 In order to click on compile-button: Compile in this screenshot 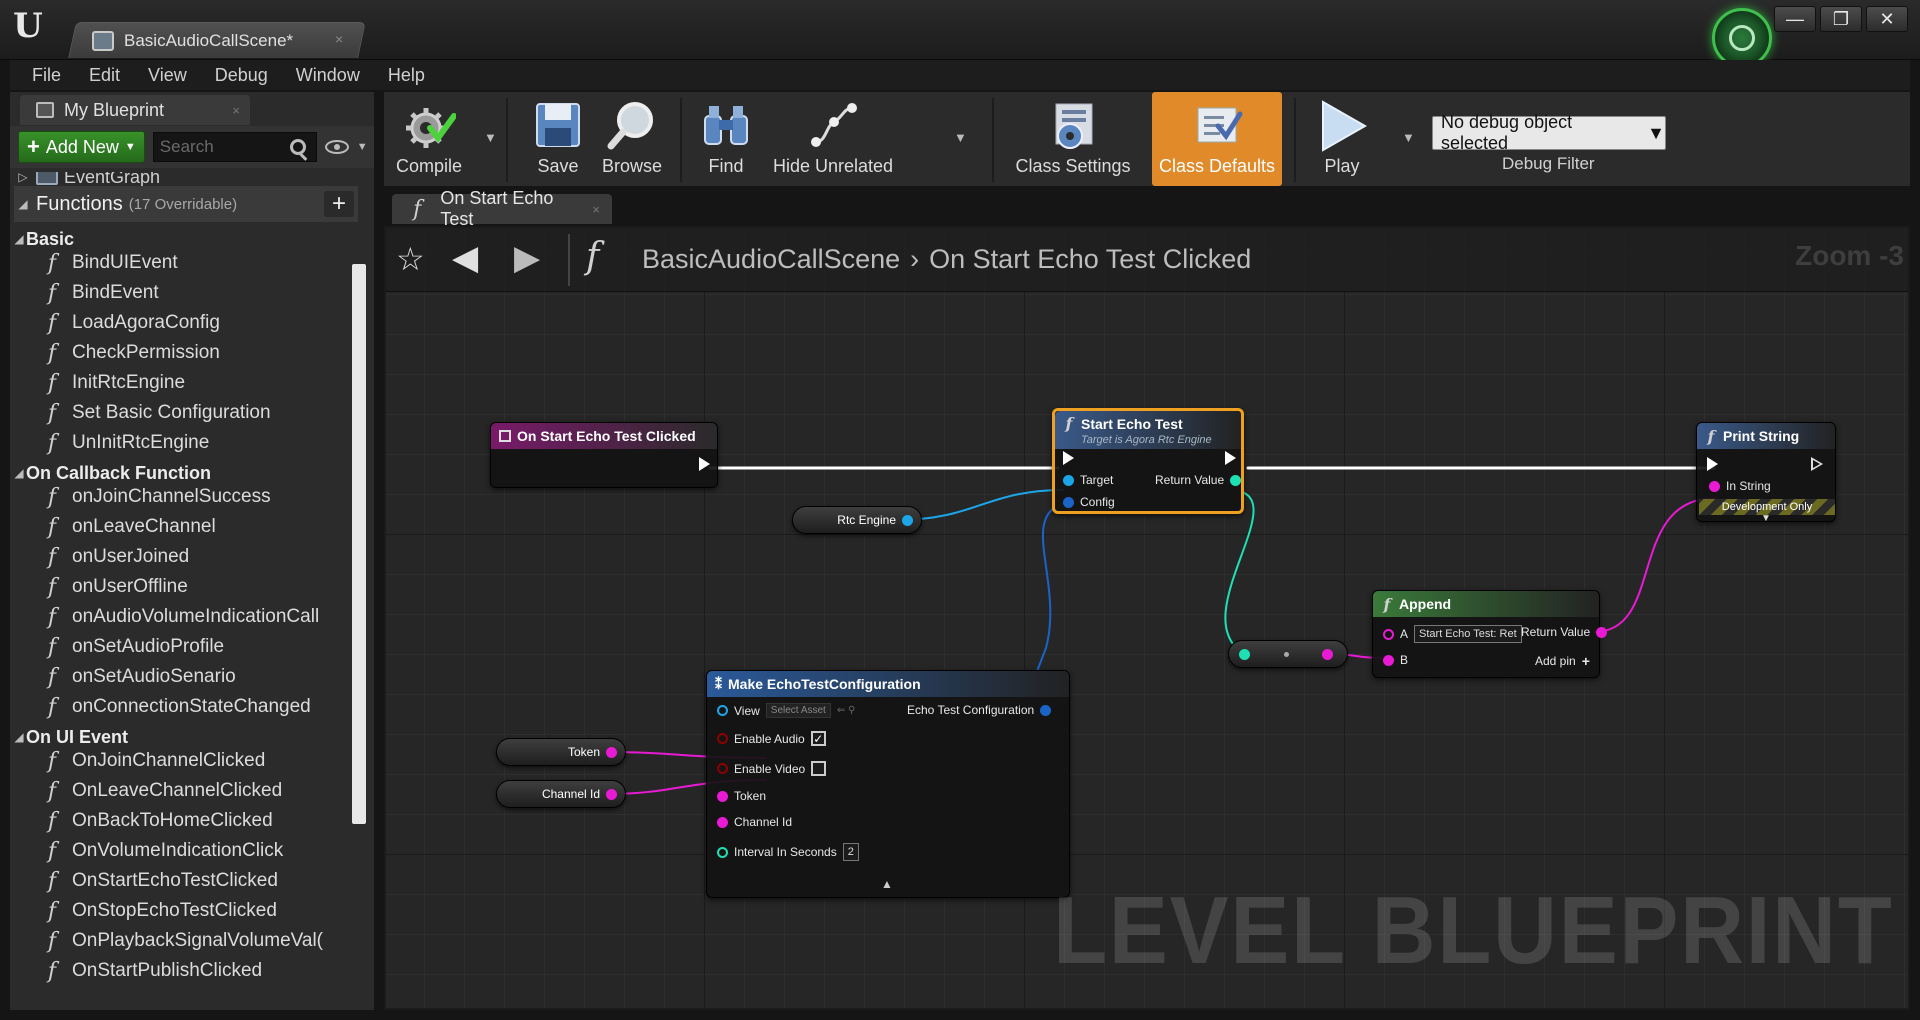, I will do `click(429, 139)`.